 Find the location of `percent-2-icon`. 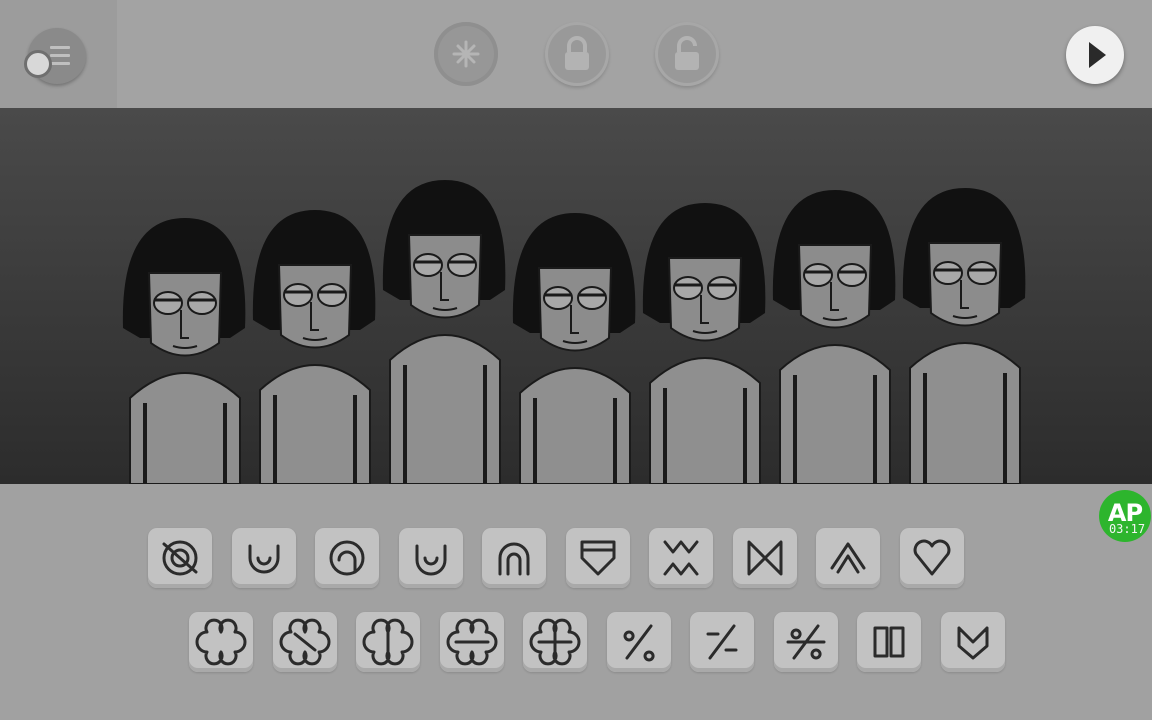

percent-2-icon is located at coordinates (722, 642).